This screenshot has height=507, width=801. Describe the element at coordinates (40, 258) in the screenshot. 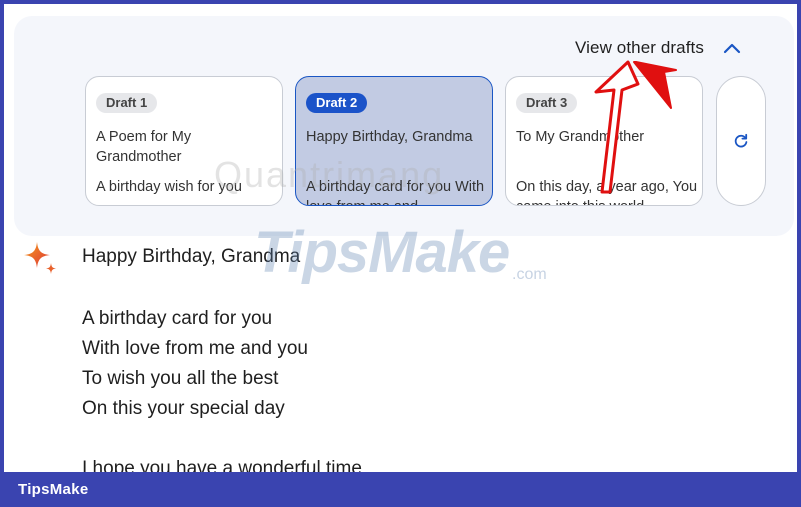

I see `gemini-sparkle-icon` at that location.